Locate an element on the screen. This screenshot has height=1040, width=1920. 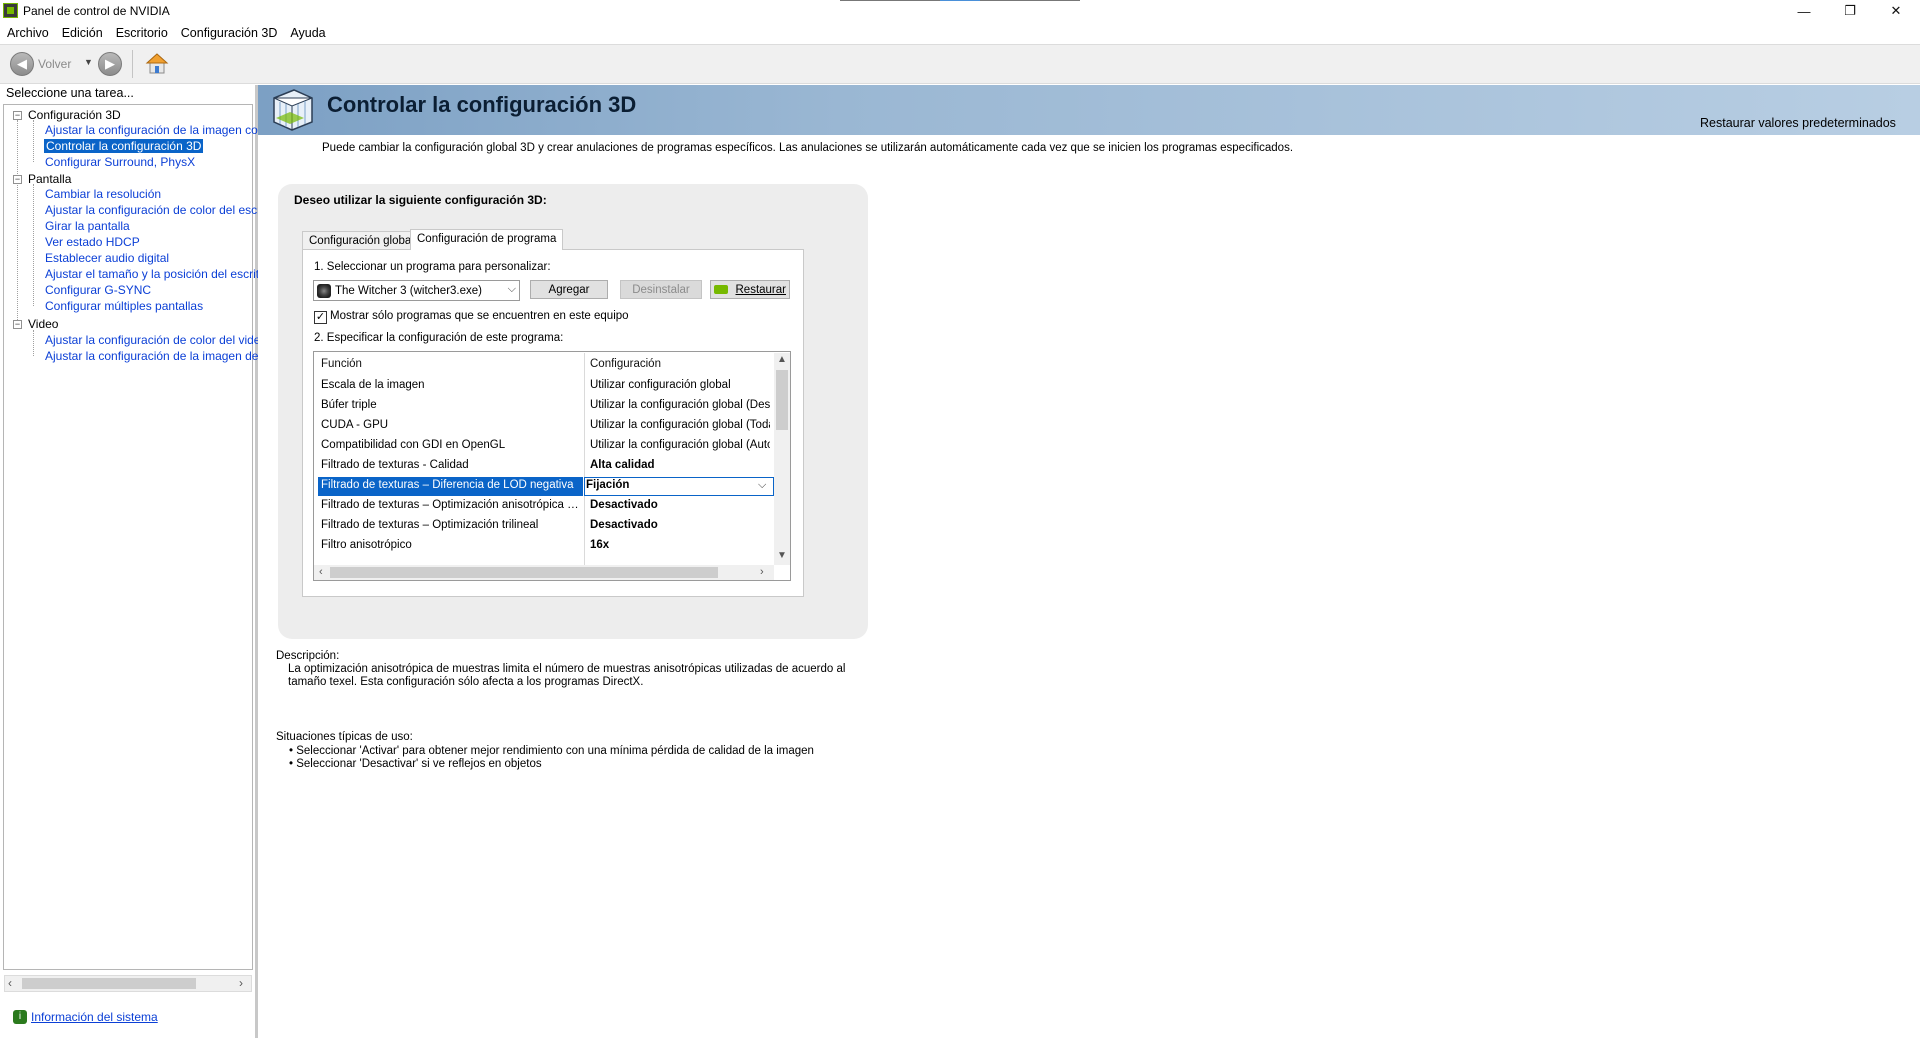
add-button: Agregar is located at coordinates (569, 289).